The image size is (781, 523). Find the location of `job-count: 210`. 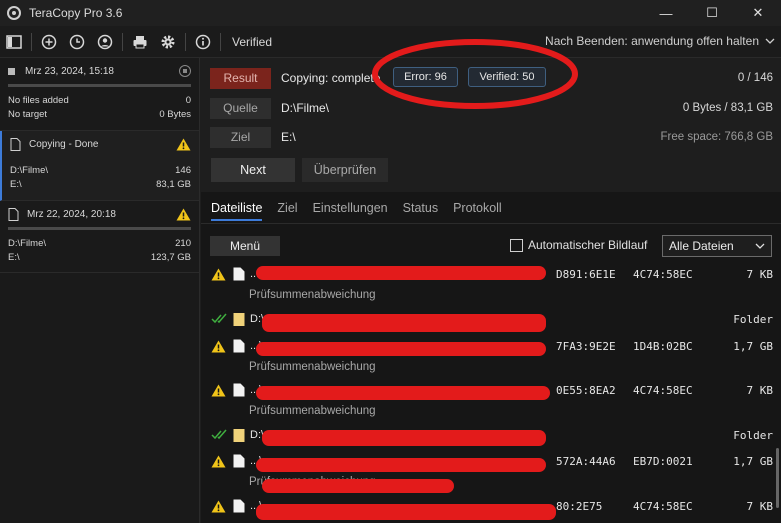

job-count: 210 is located at coordinates (183, 243).